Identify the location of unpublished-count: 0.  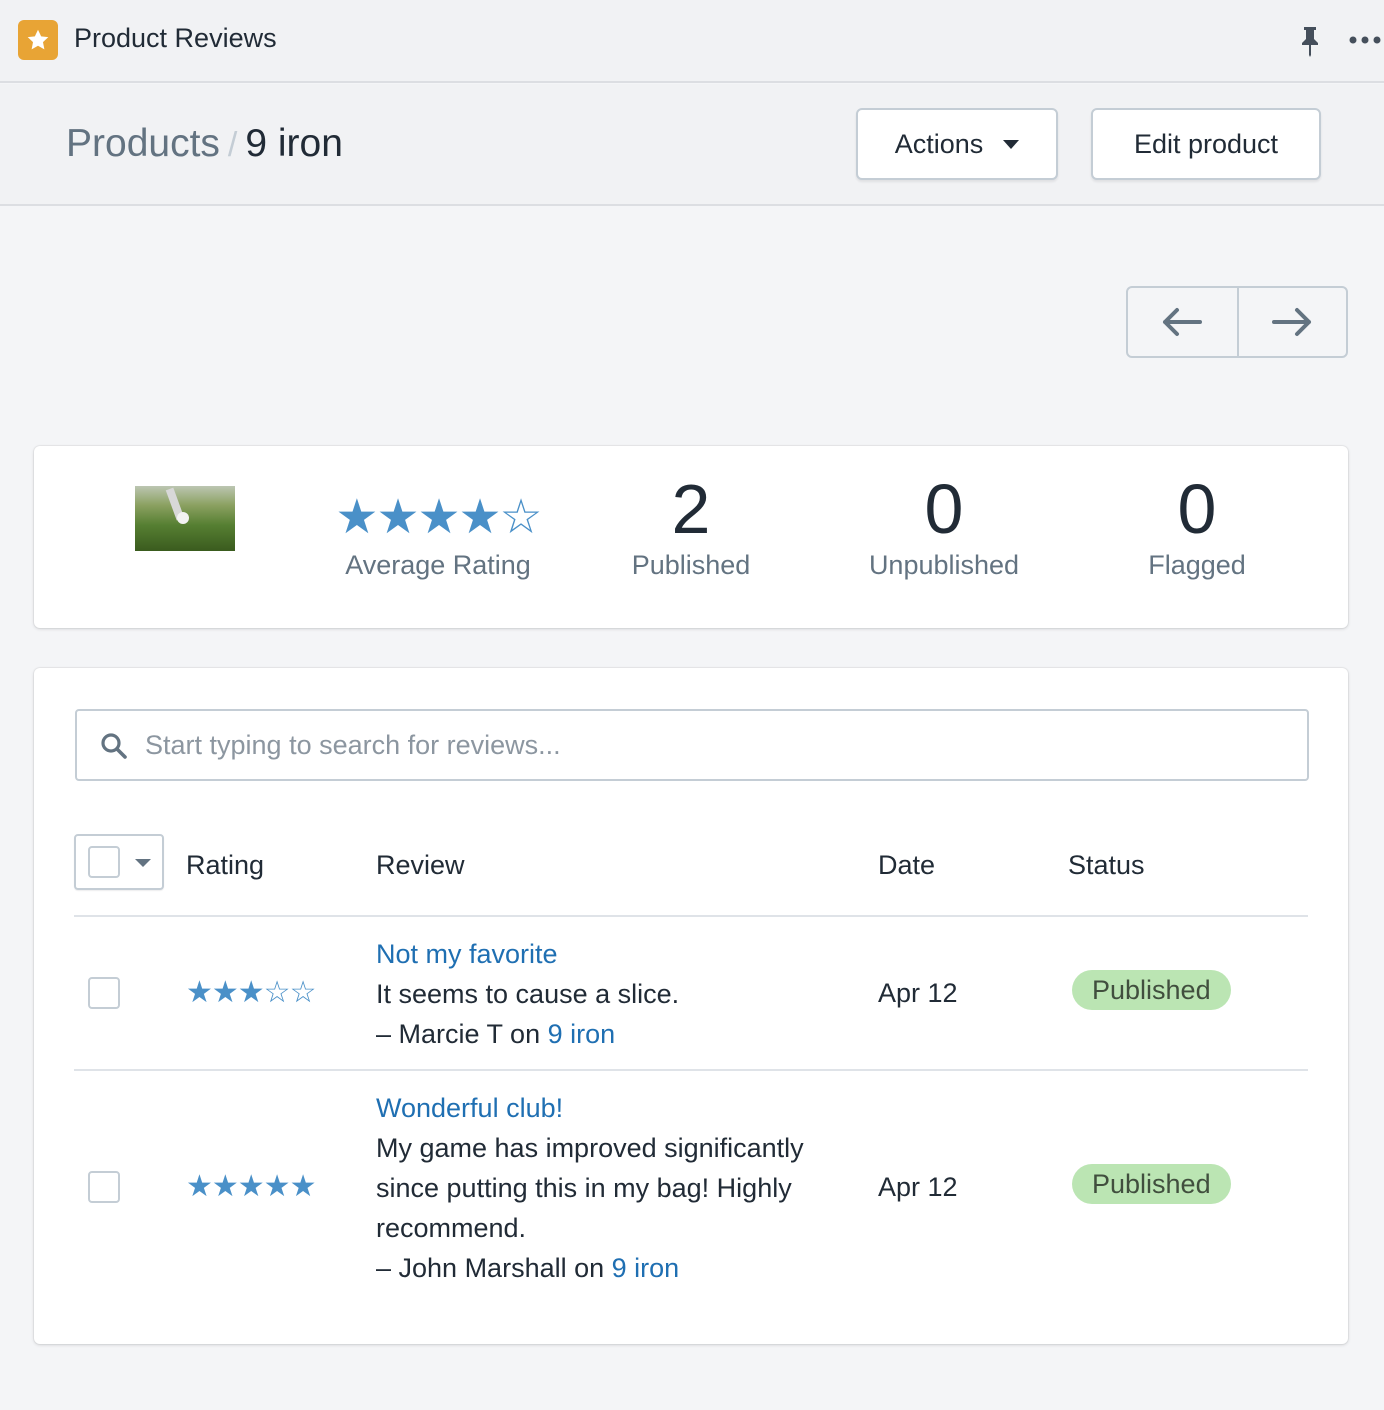
(944, 509).